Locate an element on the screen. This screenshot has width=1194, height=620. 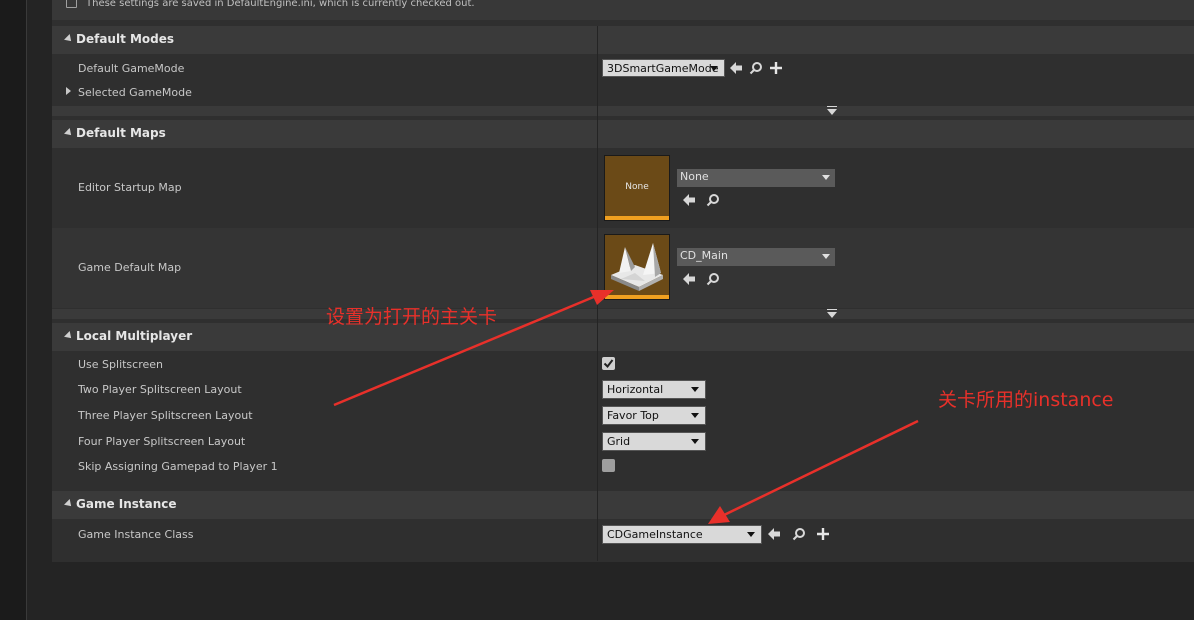
map-annotation-text: 设置为打开的主关卡 is located at coordinates (412, 317).